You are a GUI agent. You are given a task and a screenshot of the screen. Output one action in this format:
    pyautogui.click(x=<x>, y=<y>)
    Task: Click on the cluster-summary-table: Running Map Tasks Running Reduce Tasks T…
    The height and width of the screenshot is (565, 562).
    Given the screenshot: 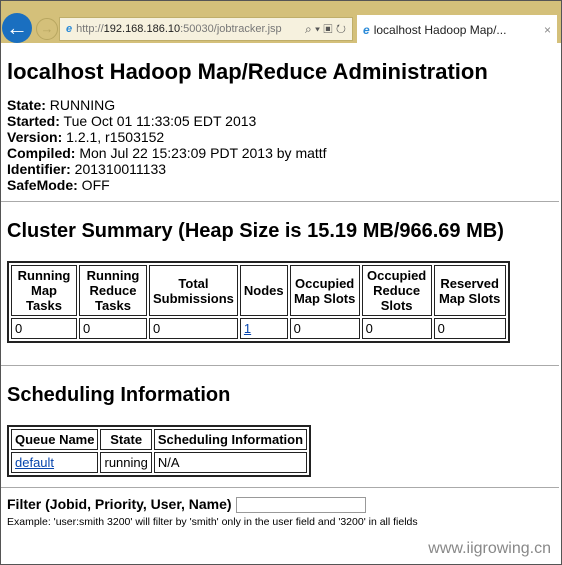 What is the action you would take?
    pyautogui.click(x=258, y=302)
    